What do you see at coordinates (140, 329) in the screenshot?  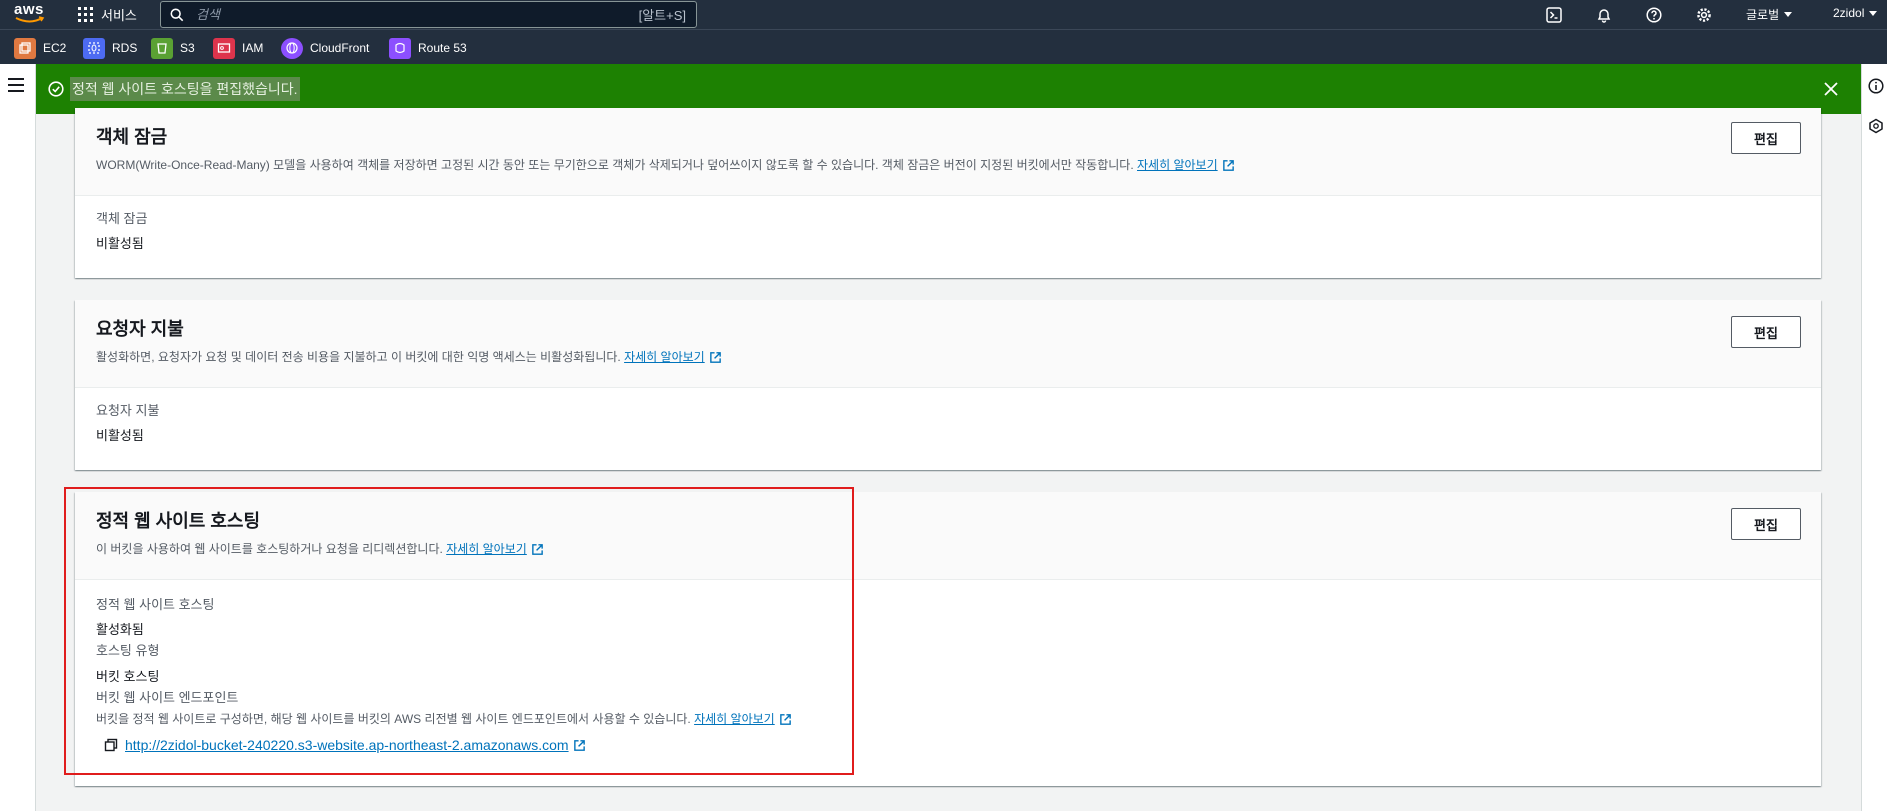 I see `requester-pays-title: 요청자 지불` at bounding box center [140, 329].